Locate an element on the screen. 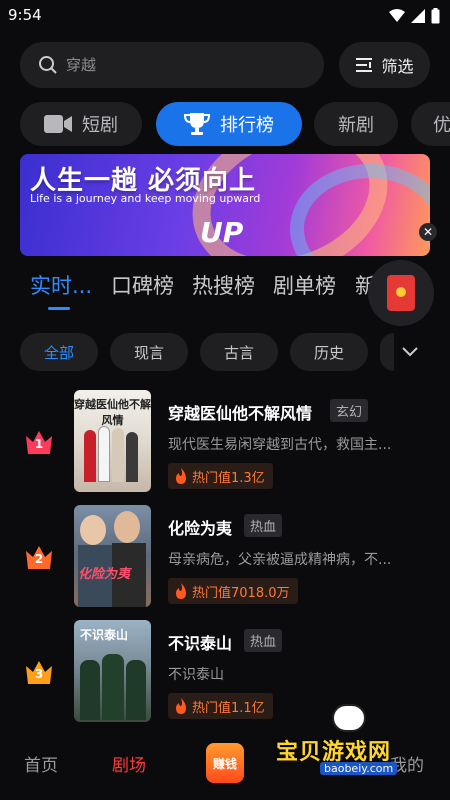 Image resolution: width=450 pixels, height=800 pixels. drama-title: 穿越医仙他不解风情 is located at coordinates (240, 412).